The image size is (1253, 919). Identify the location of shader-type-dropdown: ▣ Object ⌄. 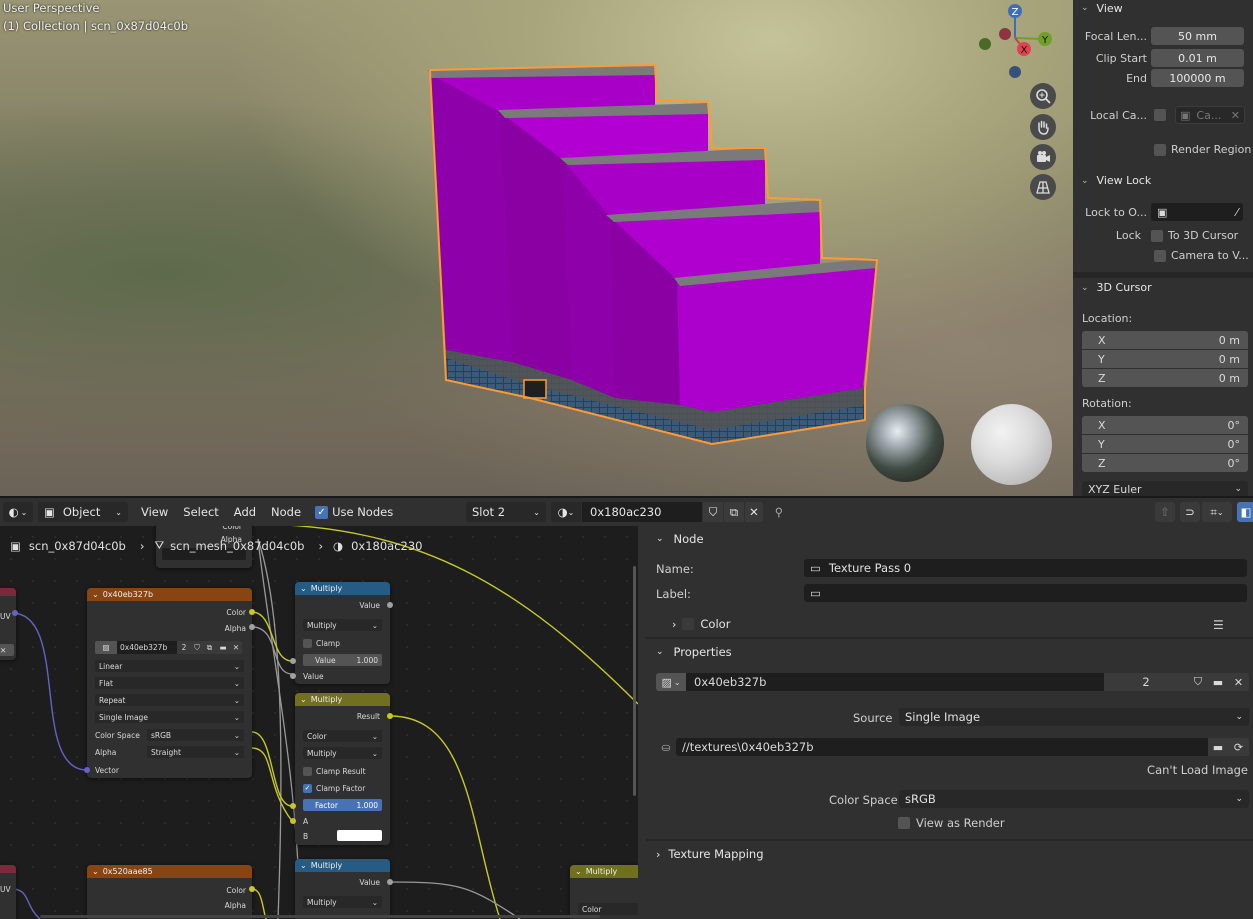
(83, 512).